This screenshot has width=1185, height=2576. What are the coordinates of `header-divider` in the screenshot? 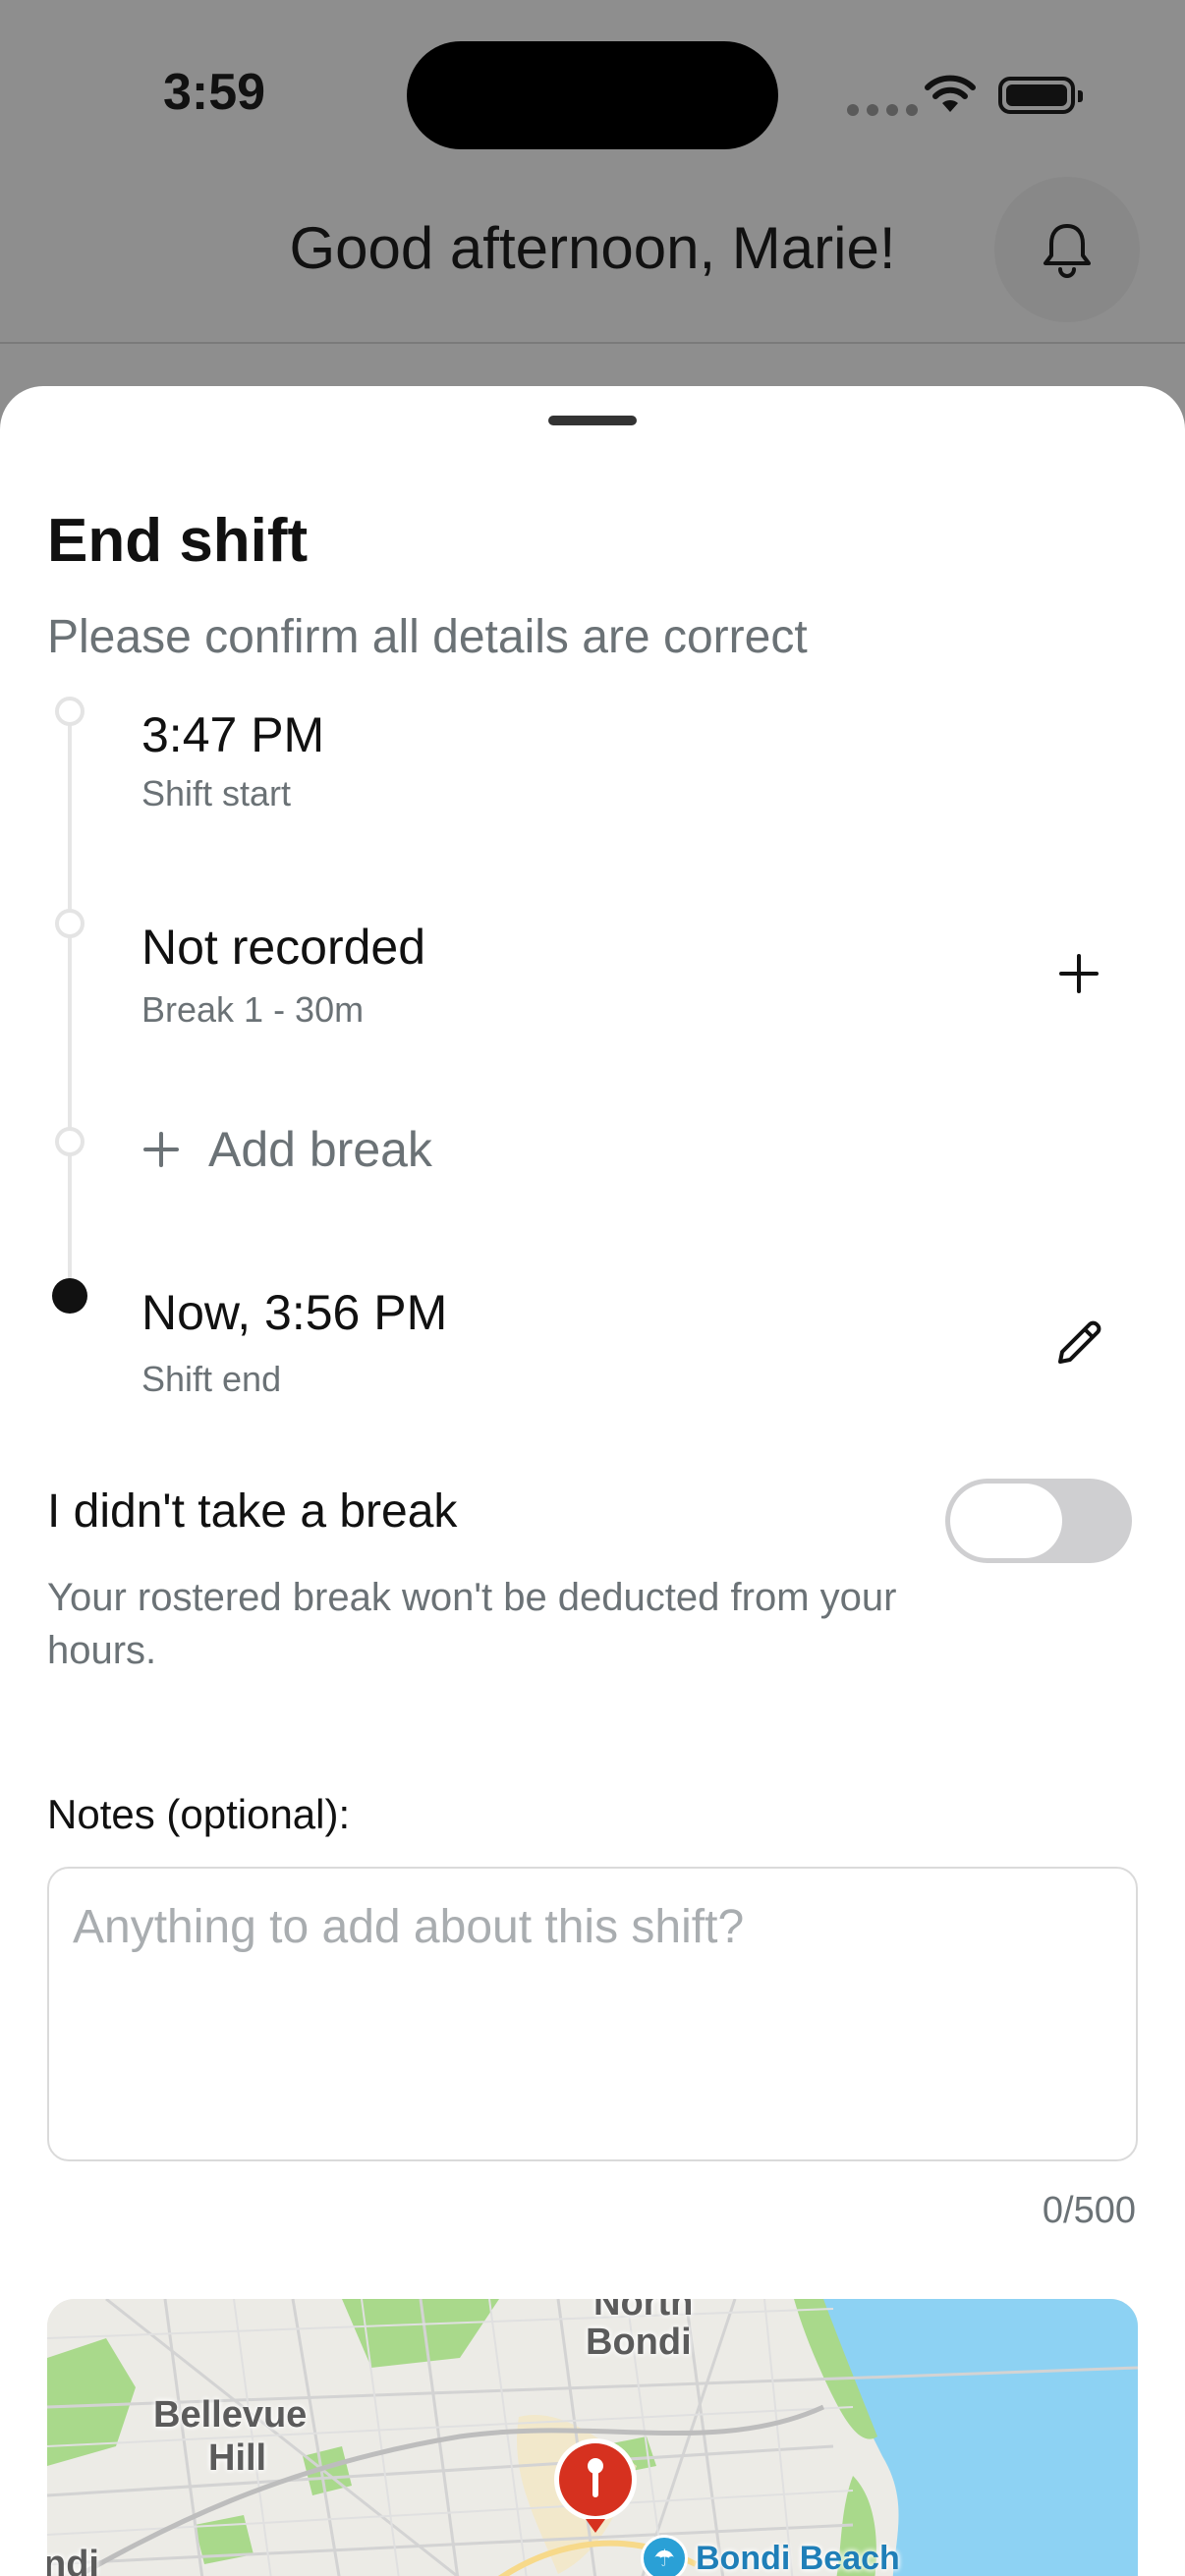 It's located at (592, 343).